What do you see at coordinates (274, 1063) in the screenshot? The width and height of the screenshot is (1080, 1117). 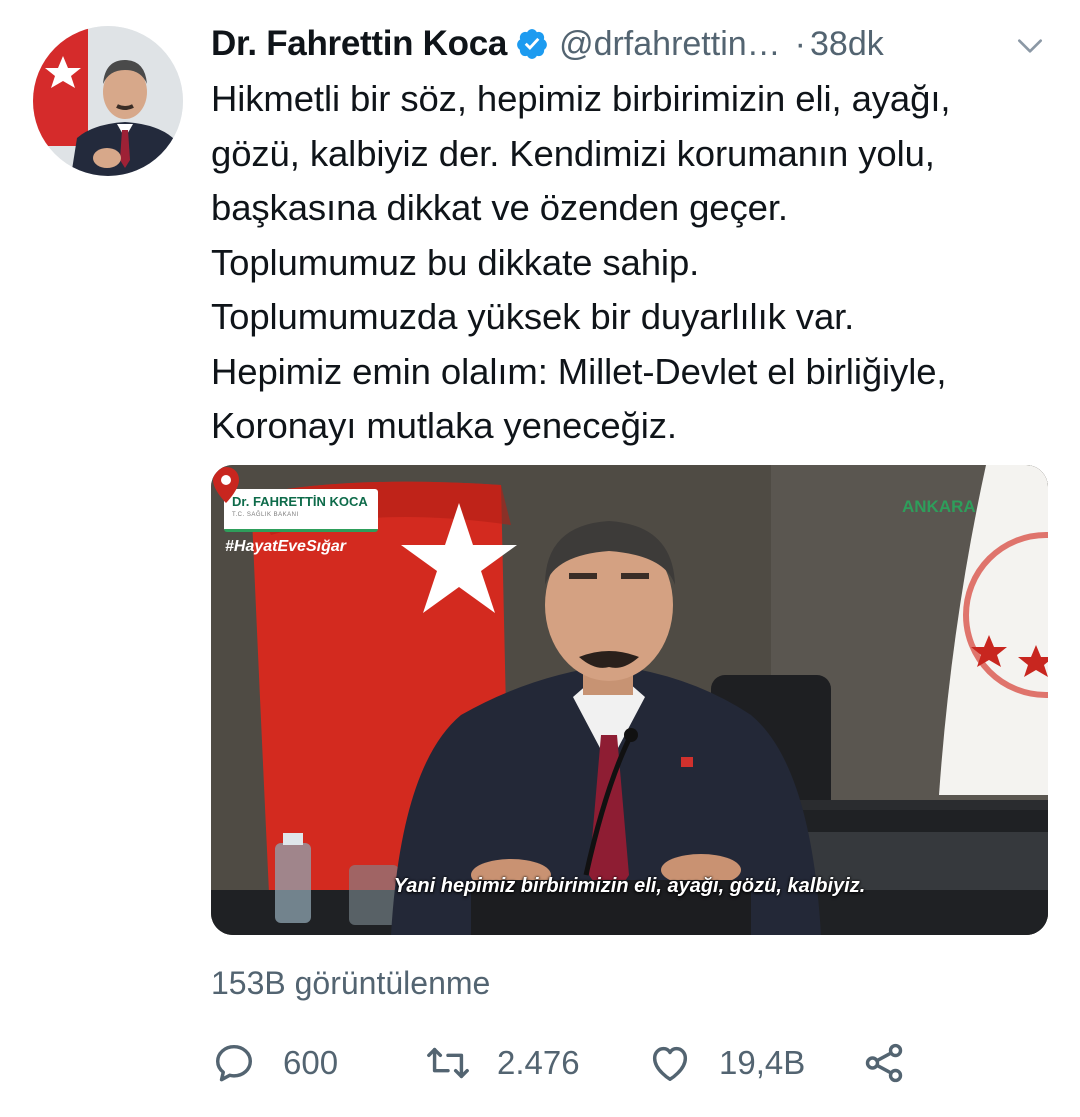 I see `reply-button: 600` at bounding box center [274, 1063].